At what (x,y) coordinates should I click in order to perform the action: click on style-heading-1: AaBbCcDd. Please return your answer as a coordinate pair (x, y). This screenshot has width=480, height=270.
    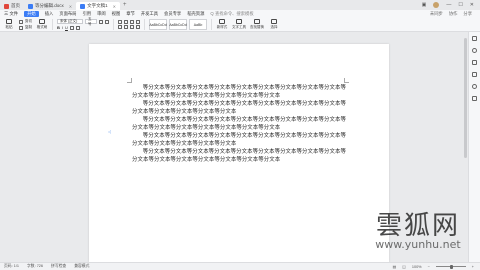
    Looking at the image, I should click on (178, 24).